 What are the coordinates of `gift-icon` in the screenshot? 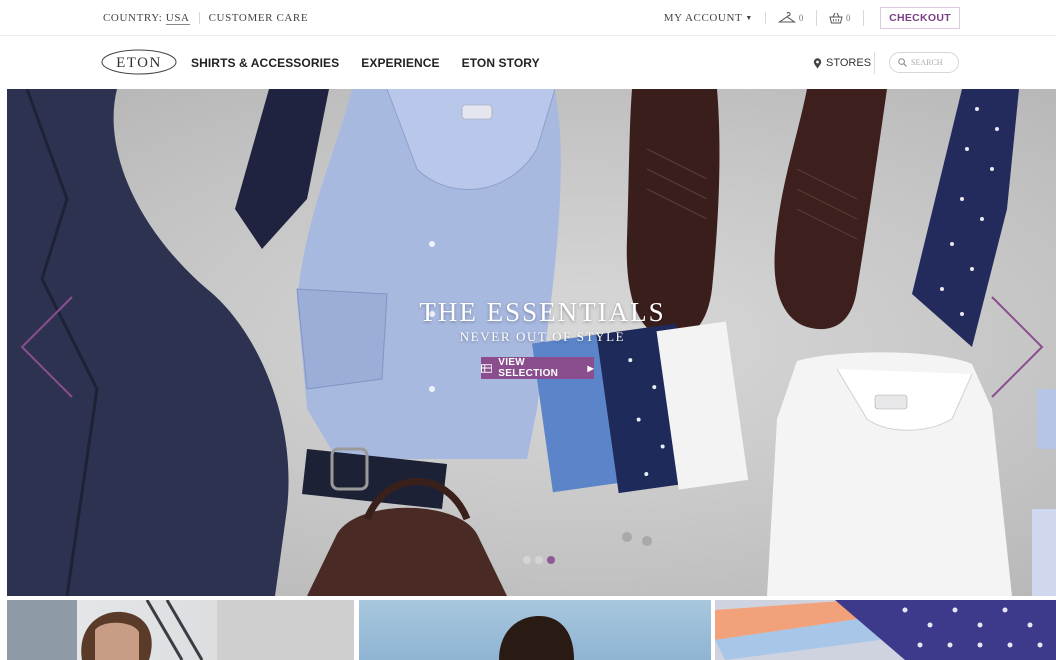 It's located at (487, 368).